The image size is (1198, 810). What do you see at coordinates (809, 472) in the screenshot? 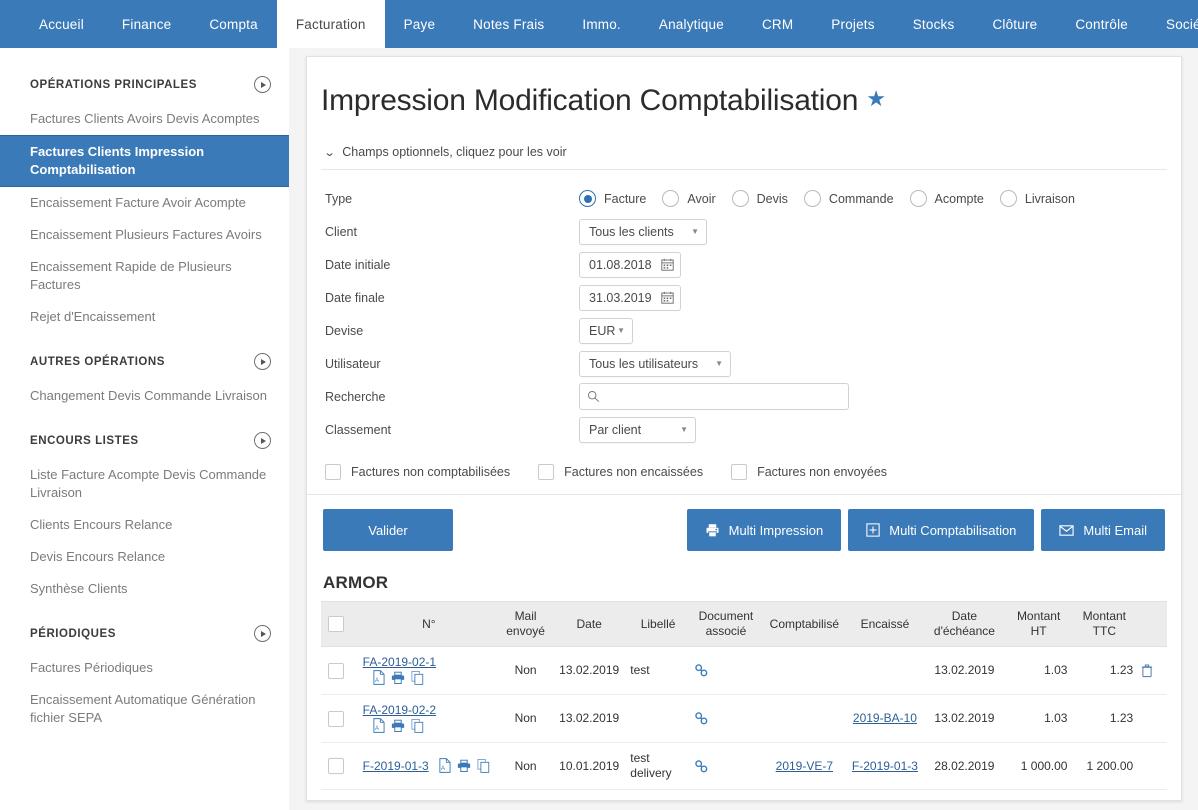
I see `filter-checkbox-option: Factures non envoyées` at bounding box center [809, 472].